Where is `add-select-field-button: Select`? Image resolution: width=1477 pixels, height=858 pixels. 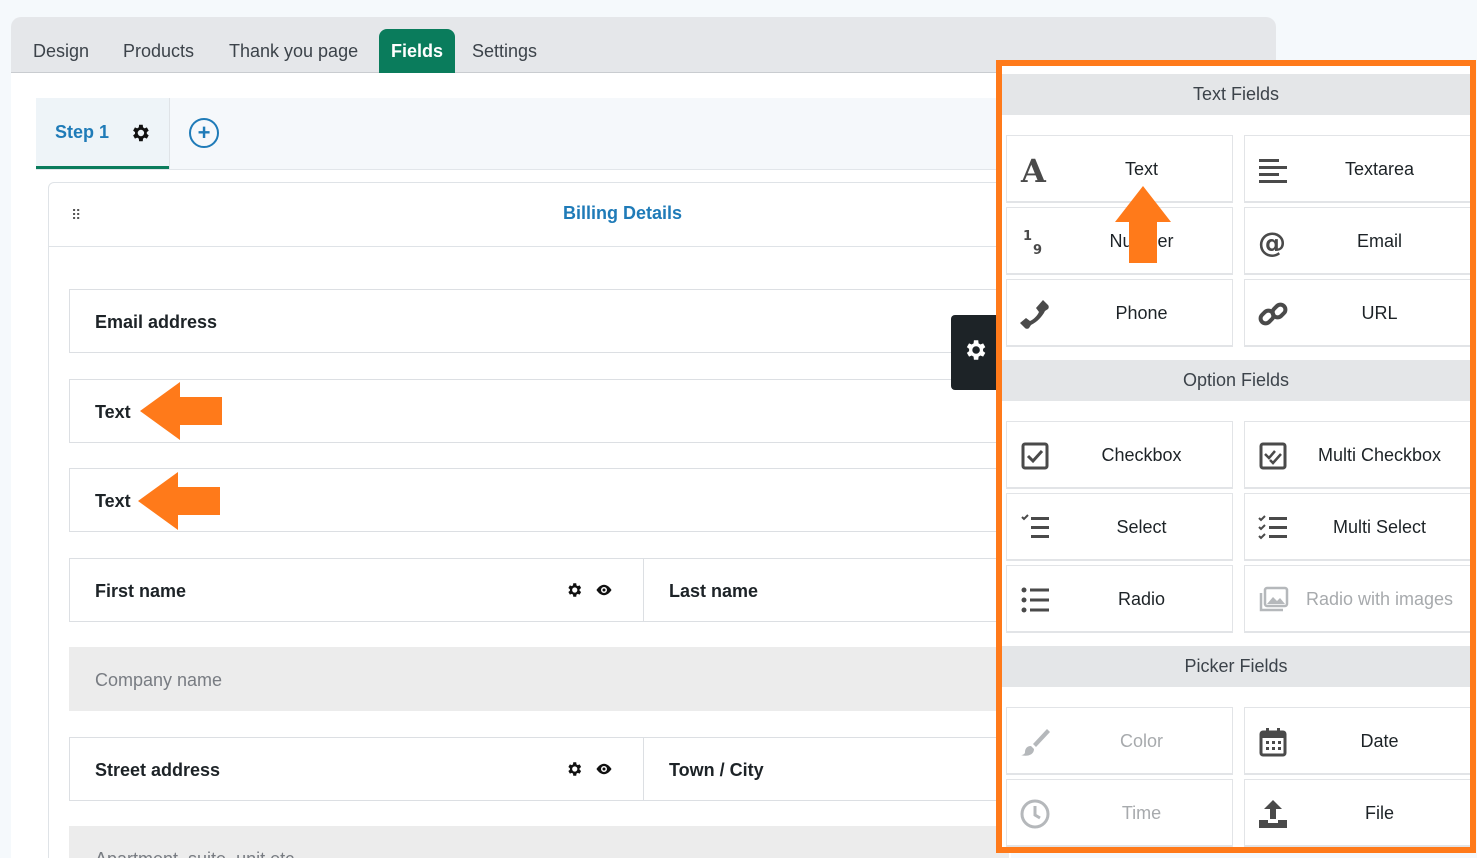 add-select-field-button: Select is located at coordinates (1119, 527).